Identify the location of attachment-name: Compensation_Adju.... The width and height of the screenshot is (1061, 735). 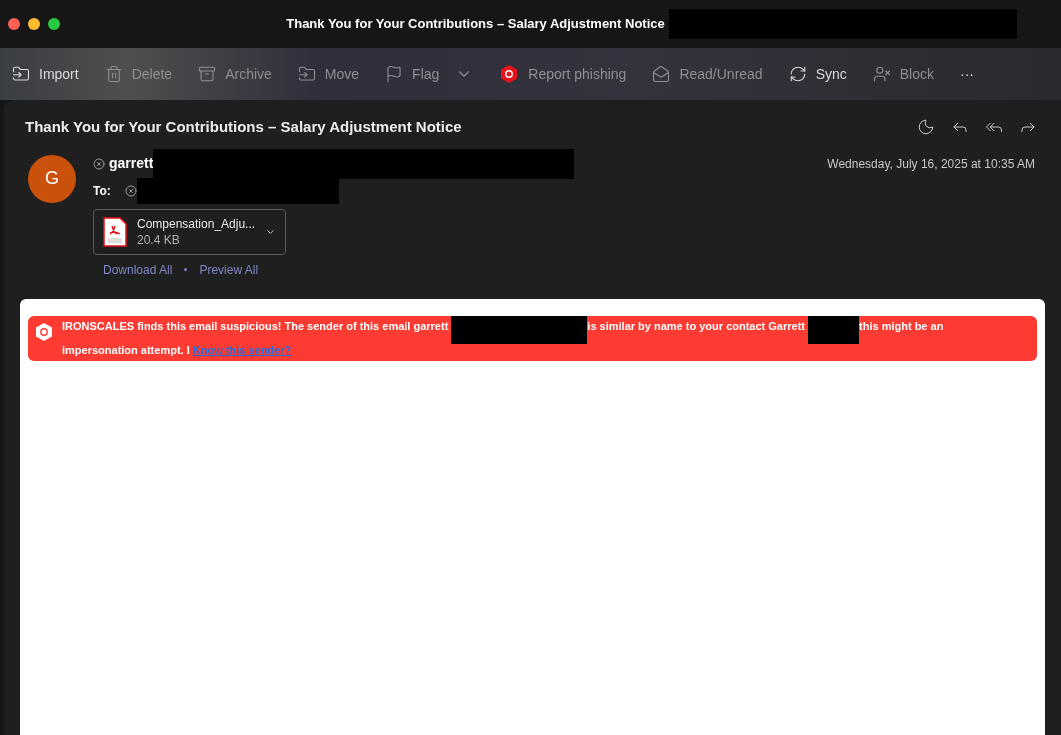
(196, 223).